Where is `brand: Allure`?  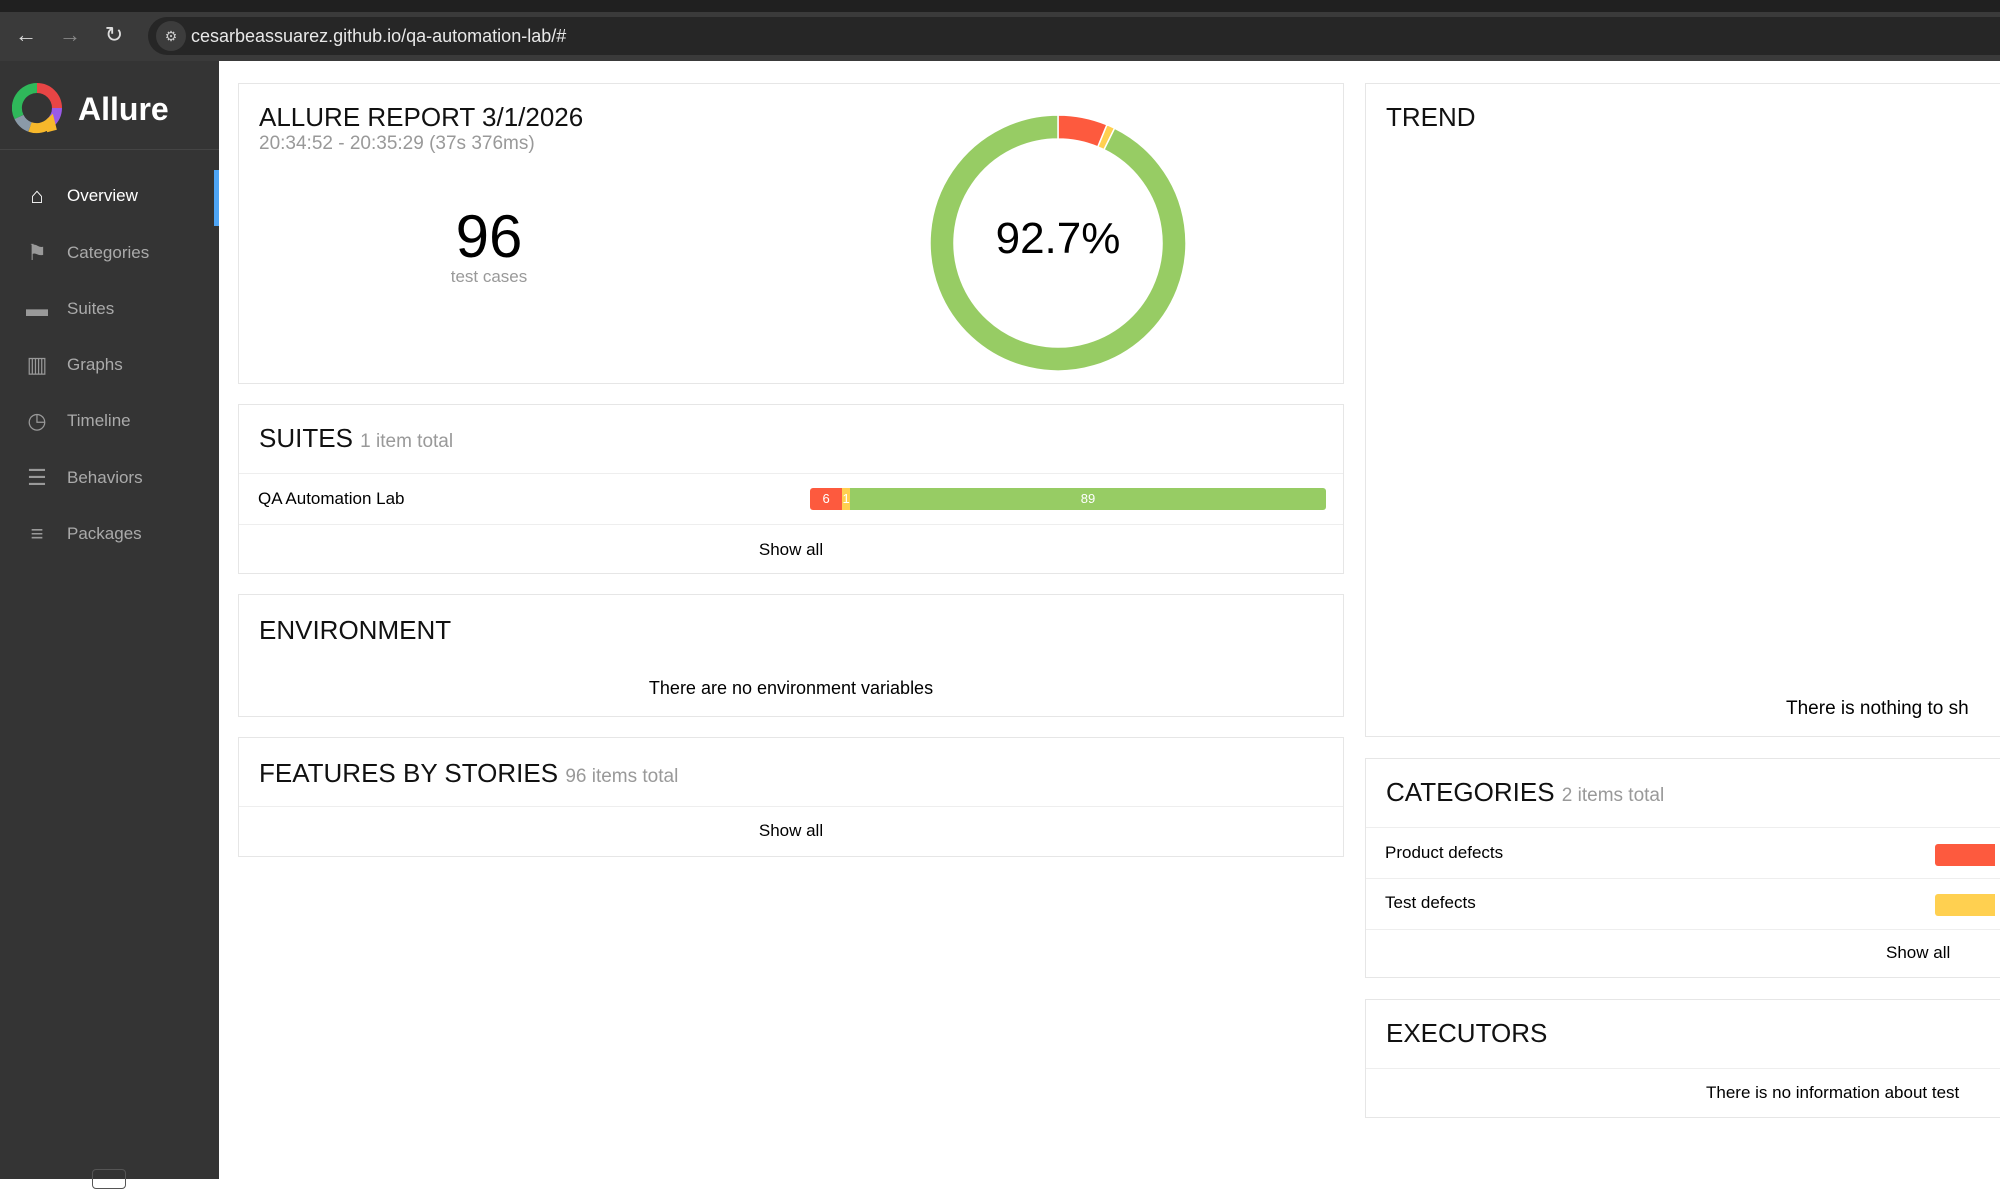
brand: Allure is located at coordinates (90, 109).